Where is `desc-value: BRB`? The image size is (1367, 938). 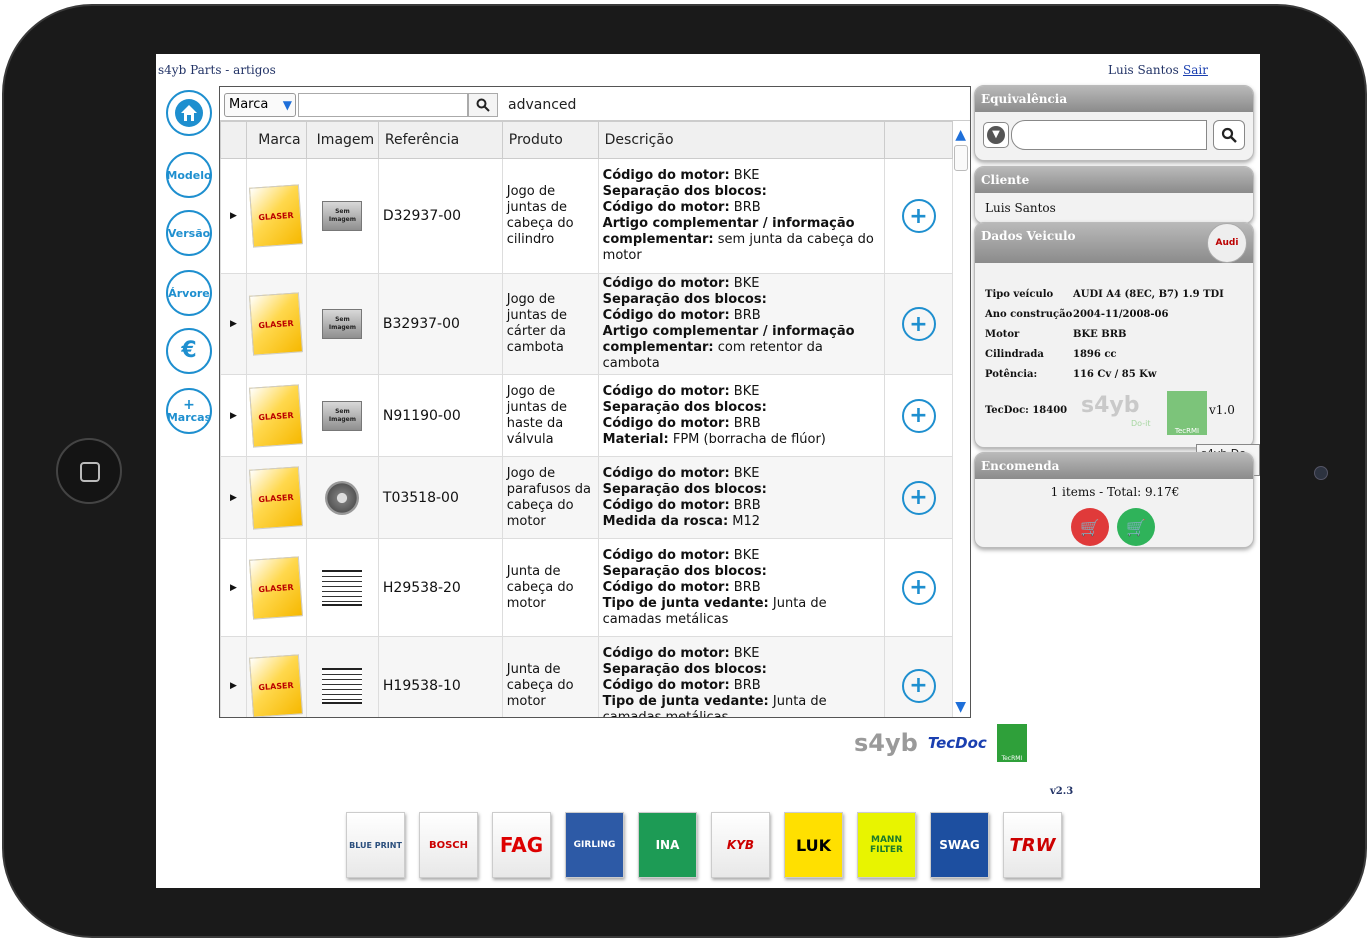
desc-value: BRB is located at coordinates (747, 423).